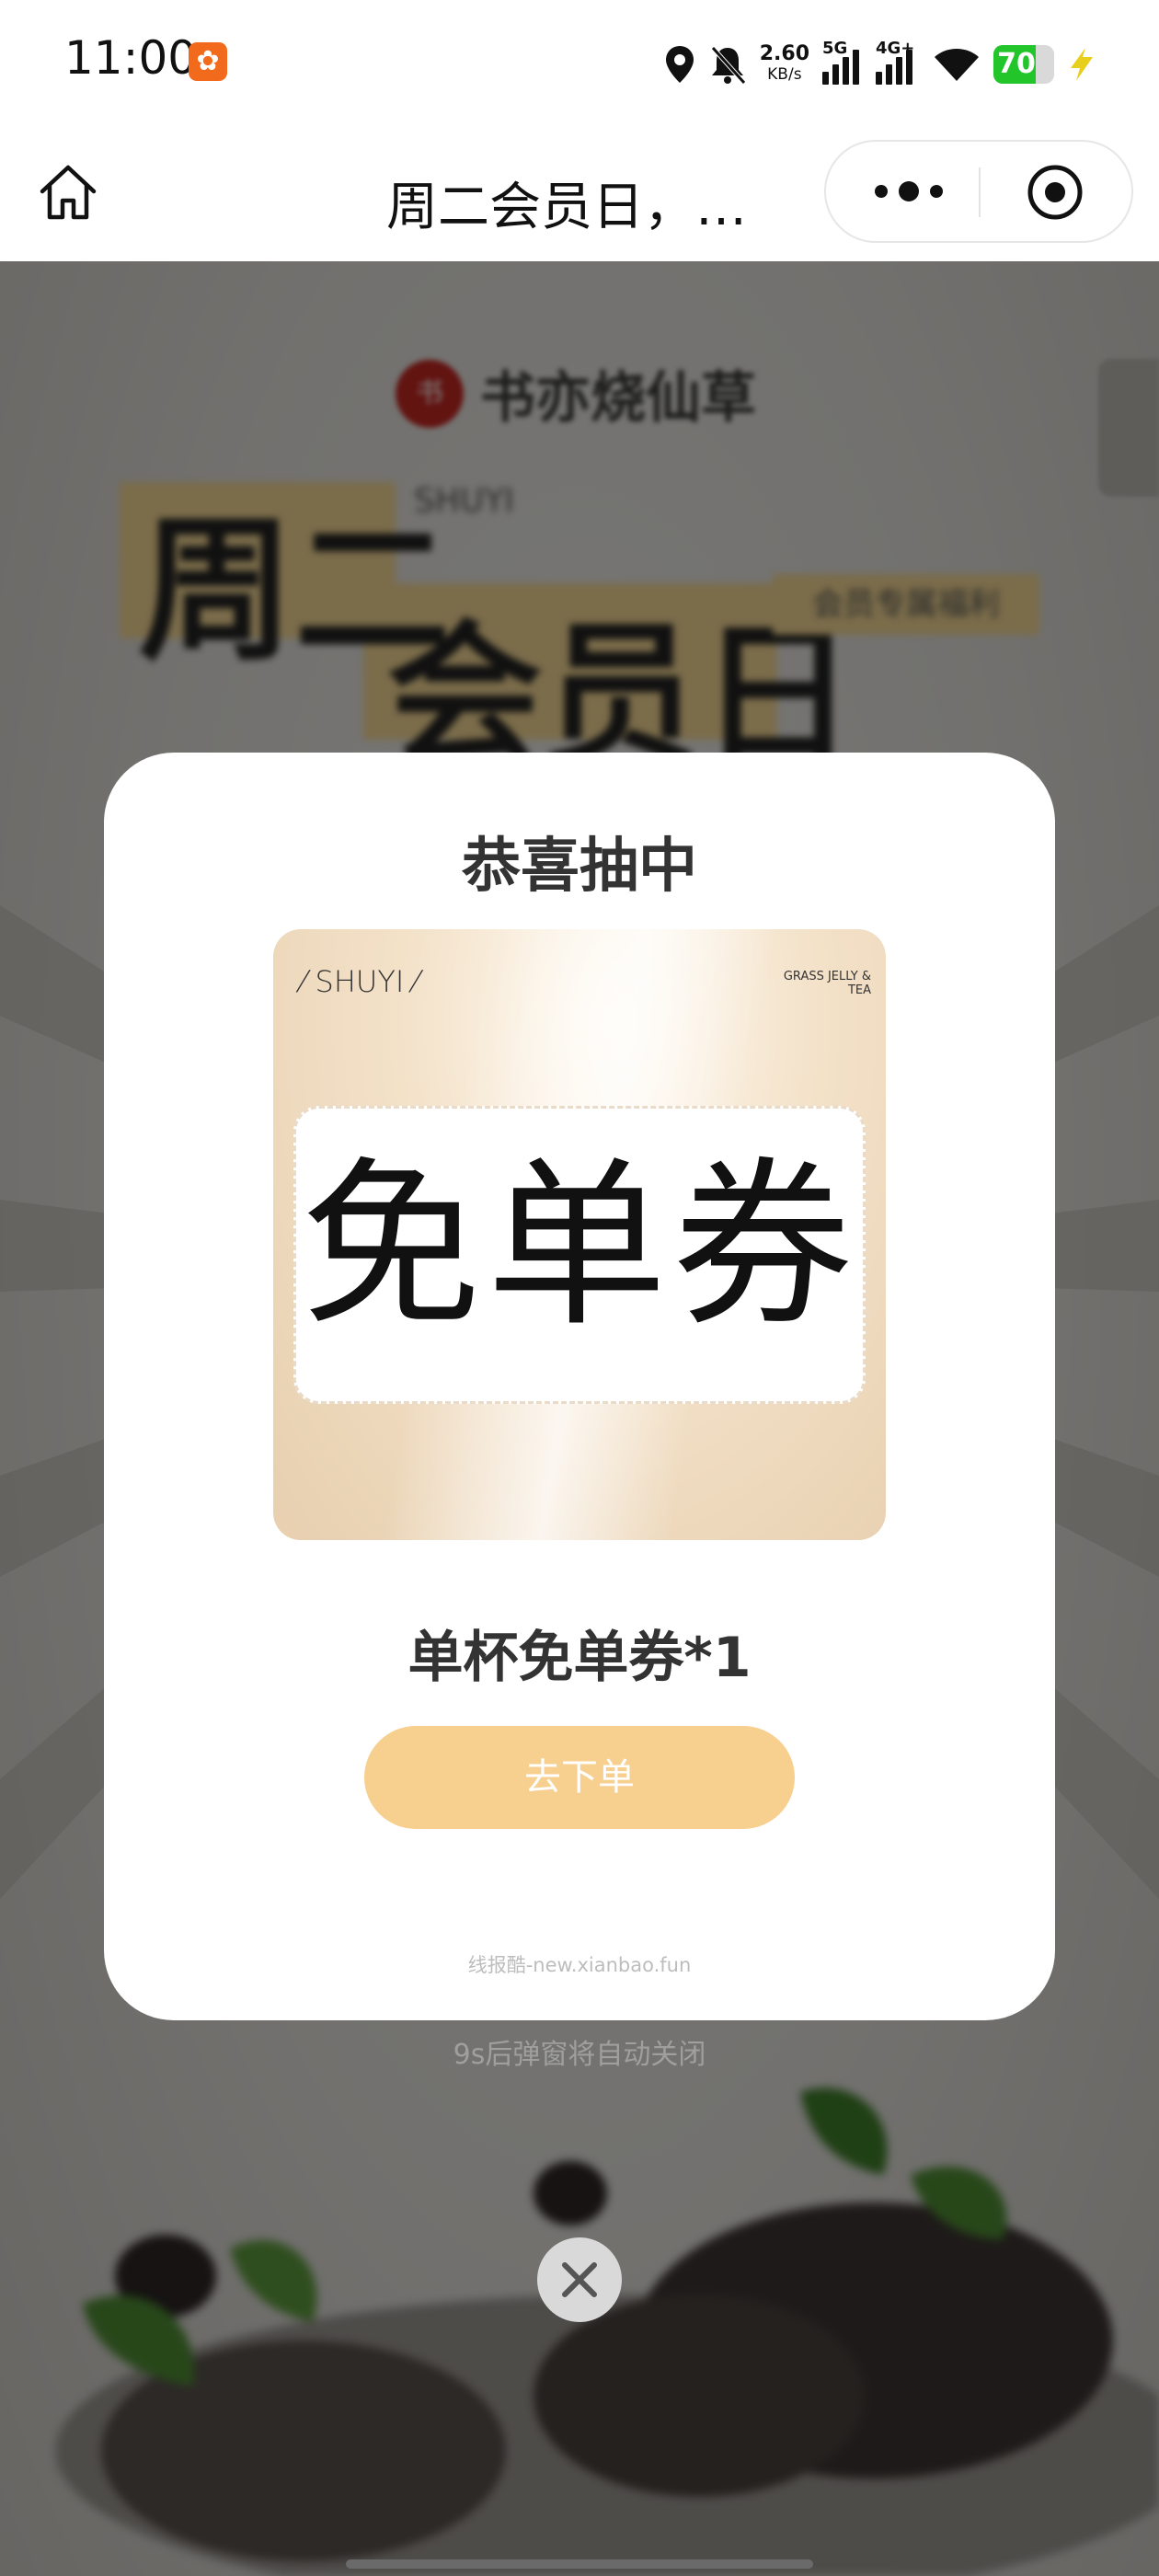 This screenshot has width=1159, height=2576. I want to click on status-icons: 2.60 KB/s 5G 4G+ 70, so click(879, 64).